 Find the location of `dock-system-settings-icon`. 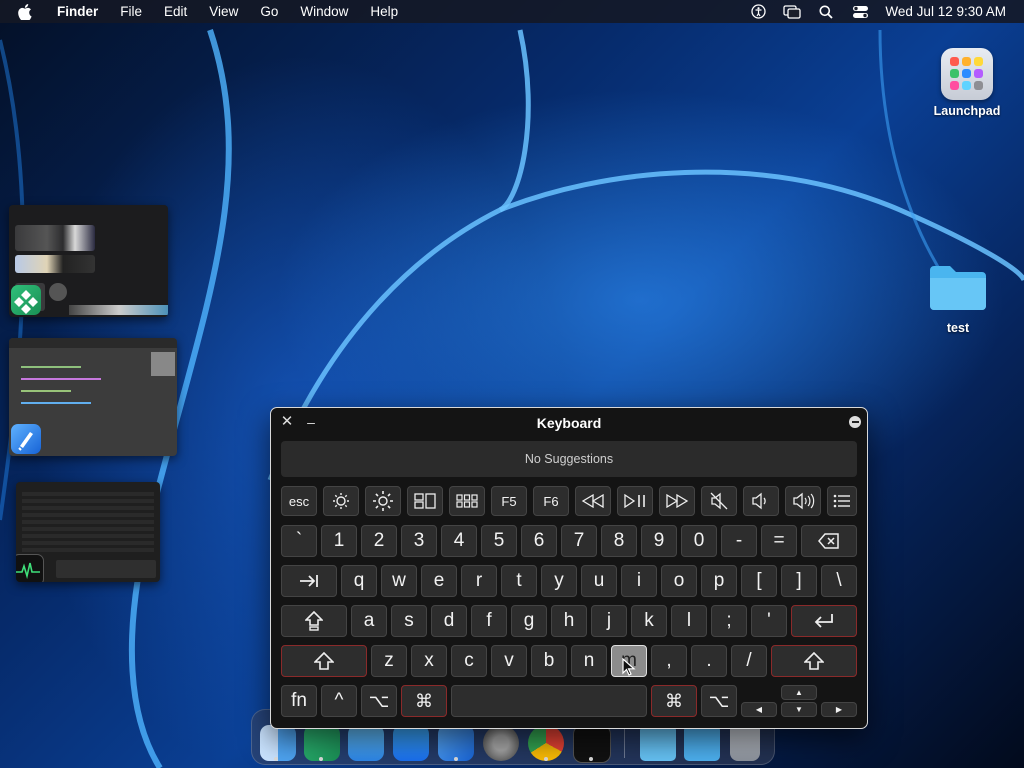

dock-system-settings-icon is located at coordinates (501, 743).